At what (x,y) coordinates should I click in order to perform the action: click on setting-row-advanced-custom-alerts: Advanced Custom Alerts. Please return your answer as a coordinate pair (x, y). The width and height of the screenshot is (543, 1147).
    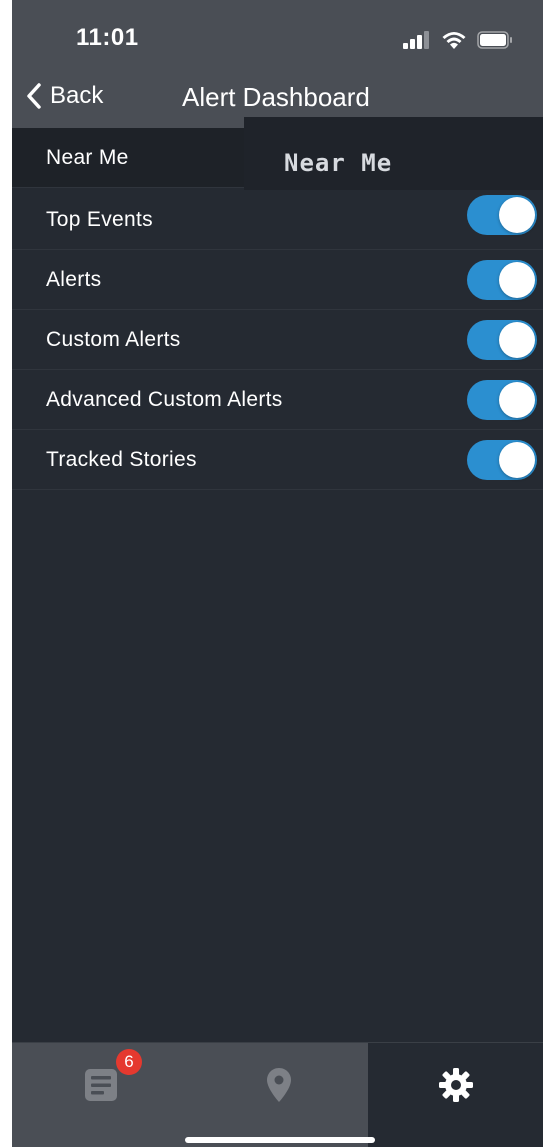
    Looking at the image, I should click on (277, 400).